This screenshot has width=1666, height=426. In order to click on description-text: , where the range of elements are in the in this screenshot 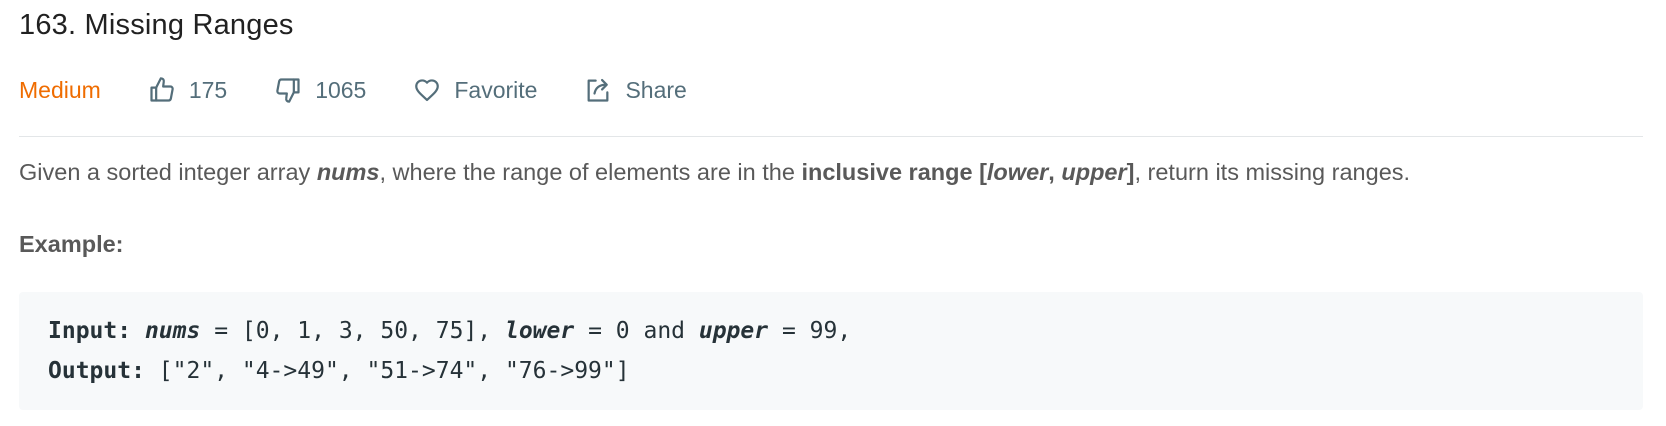, I will do `click(590, 172)`.